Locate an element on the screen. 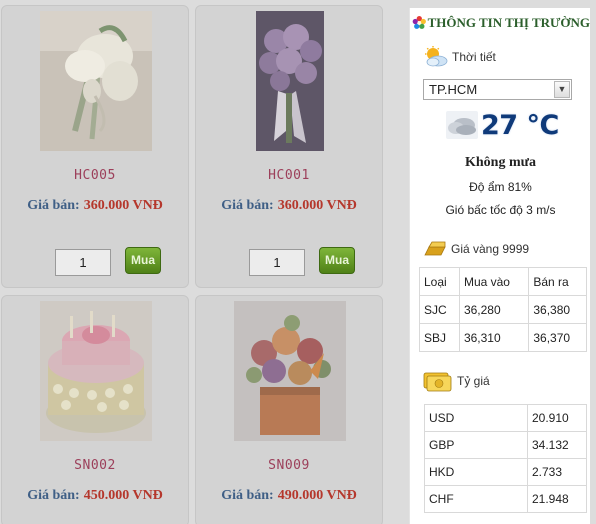 Image resolution: width=596 pixels, height=524 pixels. gold-bar-icon is located at coordinates (435, 248).